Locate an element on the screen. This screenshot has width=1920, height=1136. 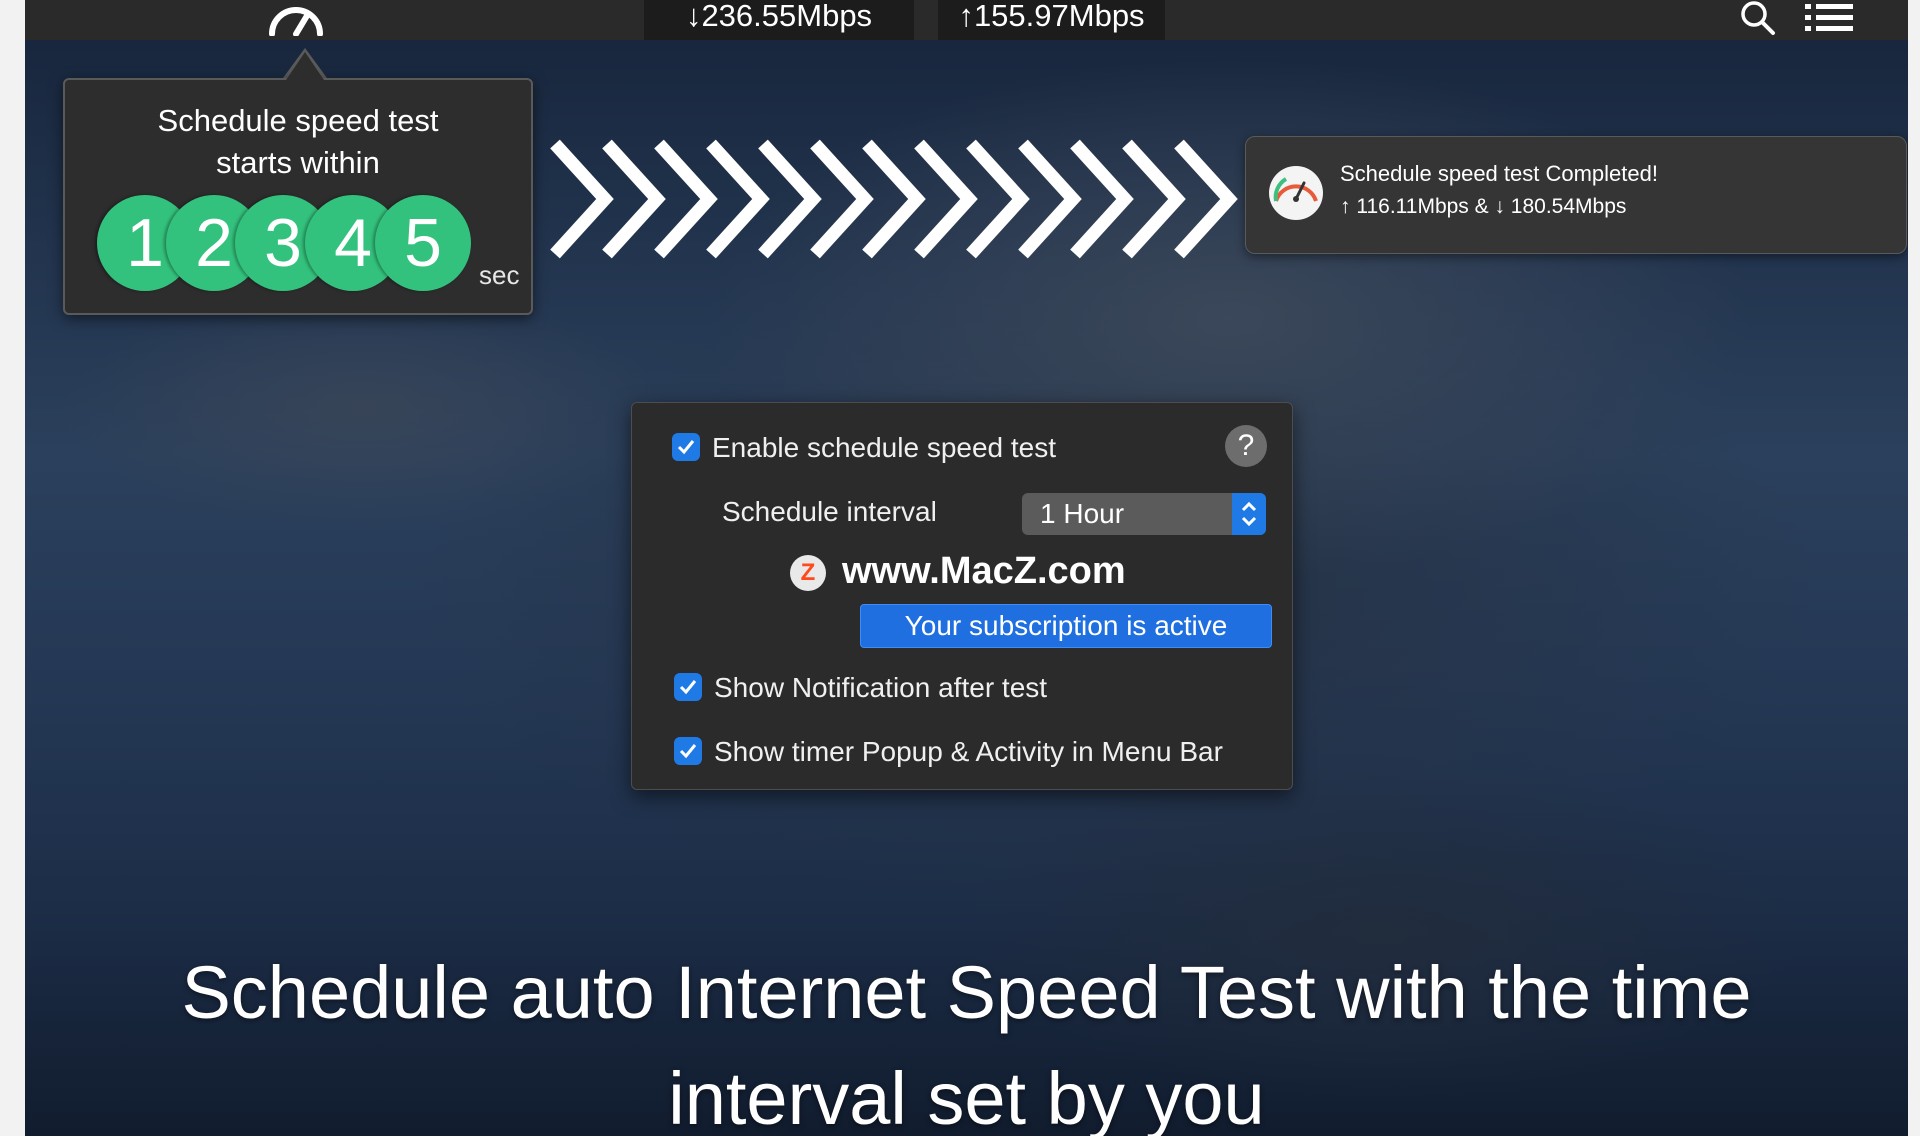
notification-title: Schedule speed test Completed! is located at coordinates (1499, 173).